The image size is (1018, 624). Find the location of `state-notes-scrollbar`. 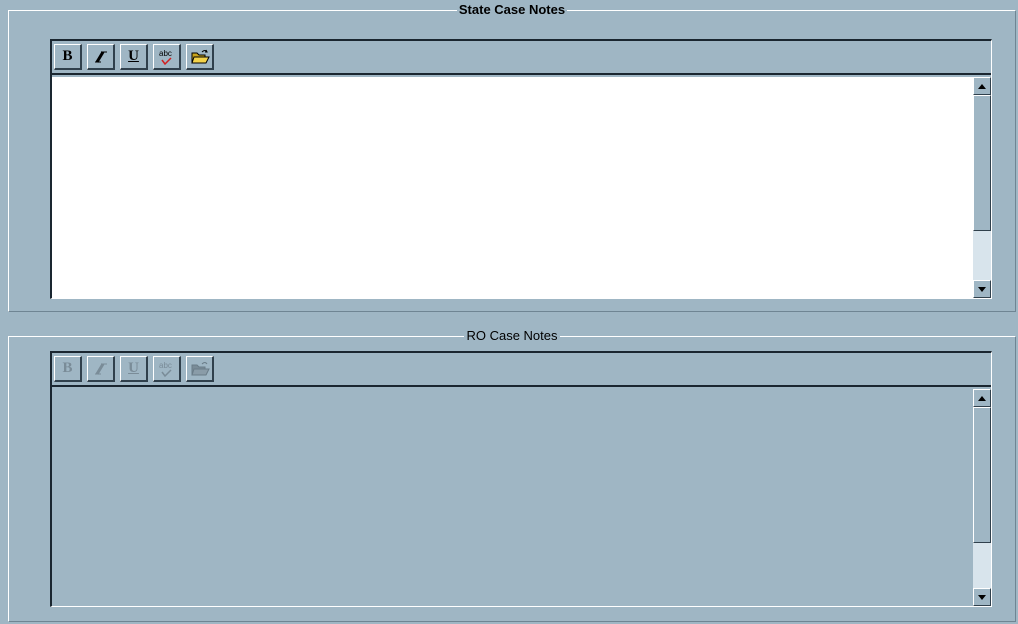

state-notes-scrollbar is located at coordinates (982, 187).